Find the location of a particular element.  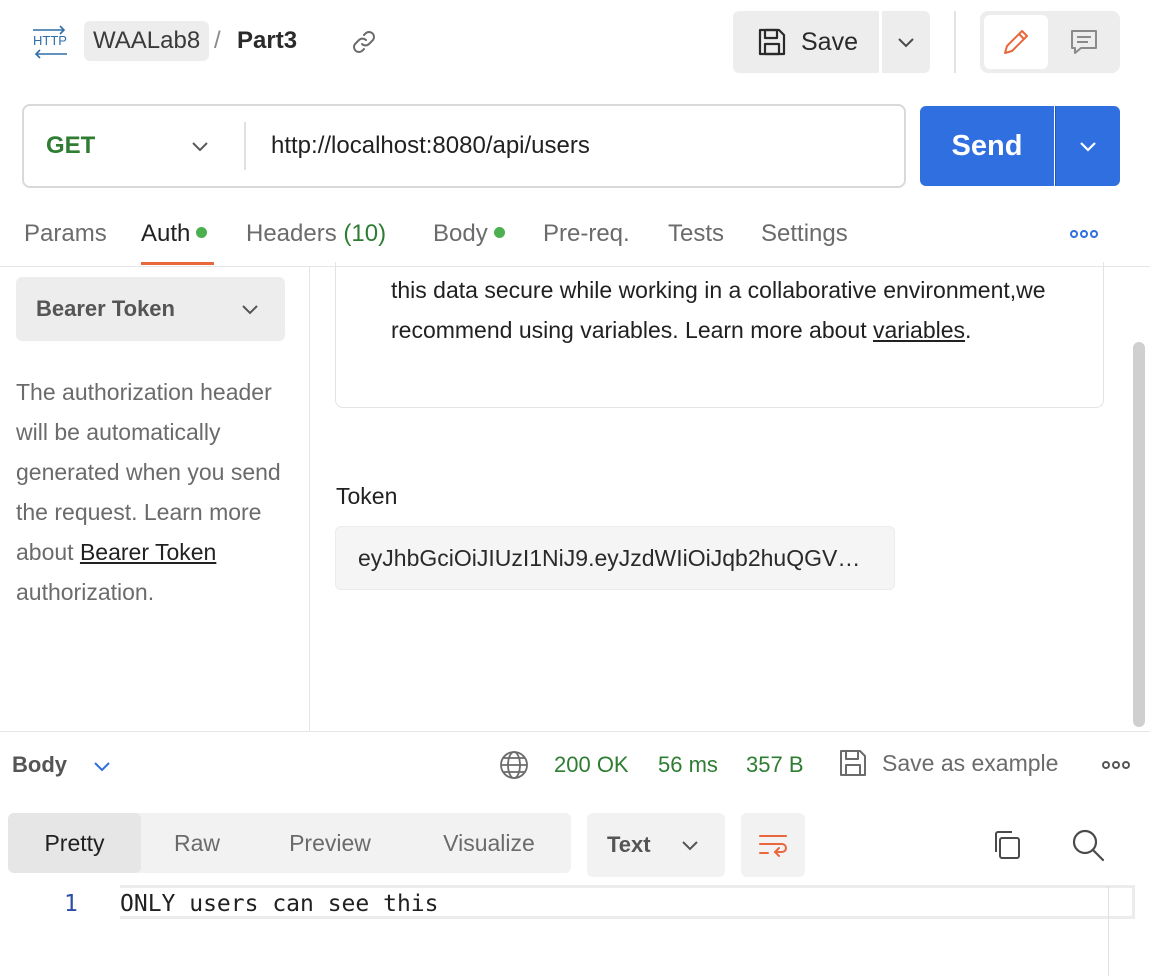

tab-body: Body is located at coordinates (469, 234).